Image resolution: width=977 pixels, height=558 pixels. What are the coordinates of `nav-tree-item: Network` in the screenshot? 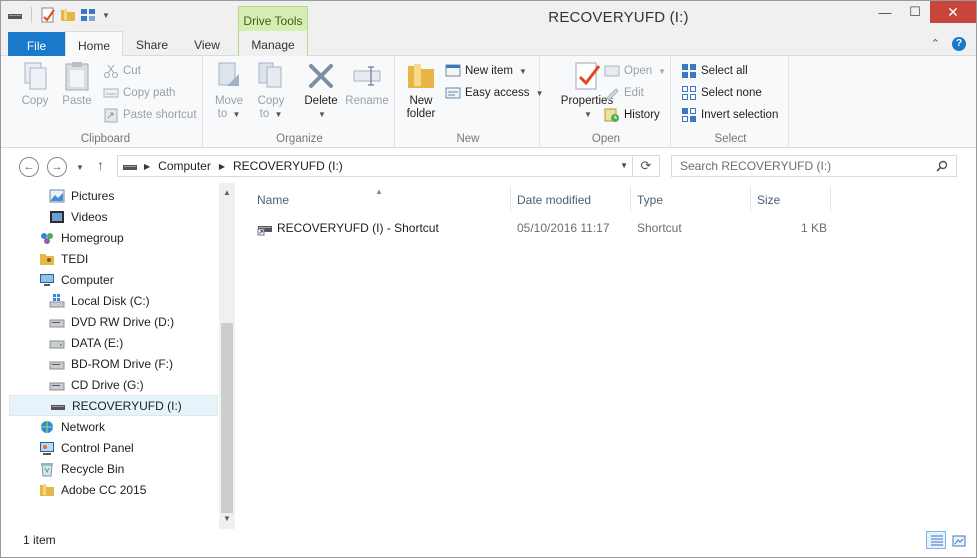 It's located at (113, 426).